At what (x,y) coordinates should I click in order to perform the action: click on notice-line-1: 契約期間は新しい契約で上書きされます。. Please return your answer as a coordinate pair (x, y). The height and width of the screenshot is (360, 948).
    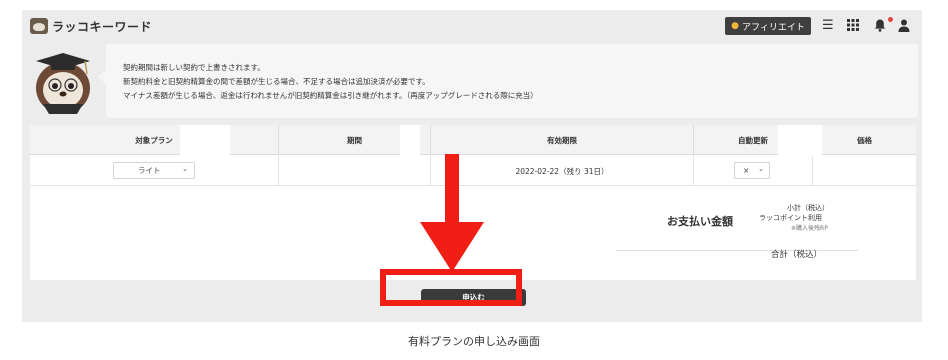
    Looking at the image, I should click on (194, 67).